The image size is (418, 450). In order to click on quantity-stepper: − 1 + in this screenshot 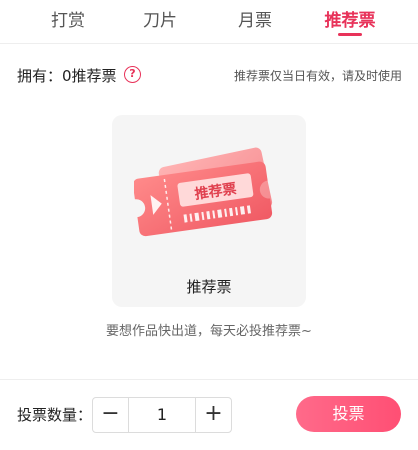, I will do `click(162, 415)`.